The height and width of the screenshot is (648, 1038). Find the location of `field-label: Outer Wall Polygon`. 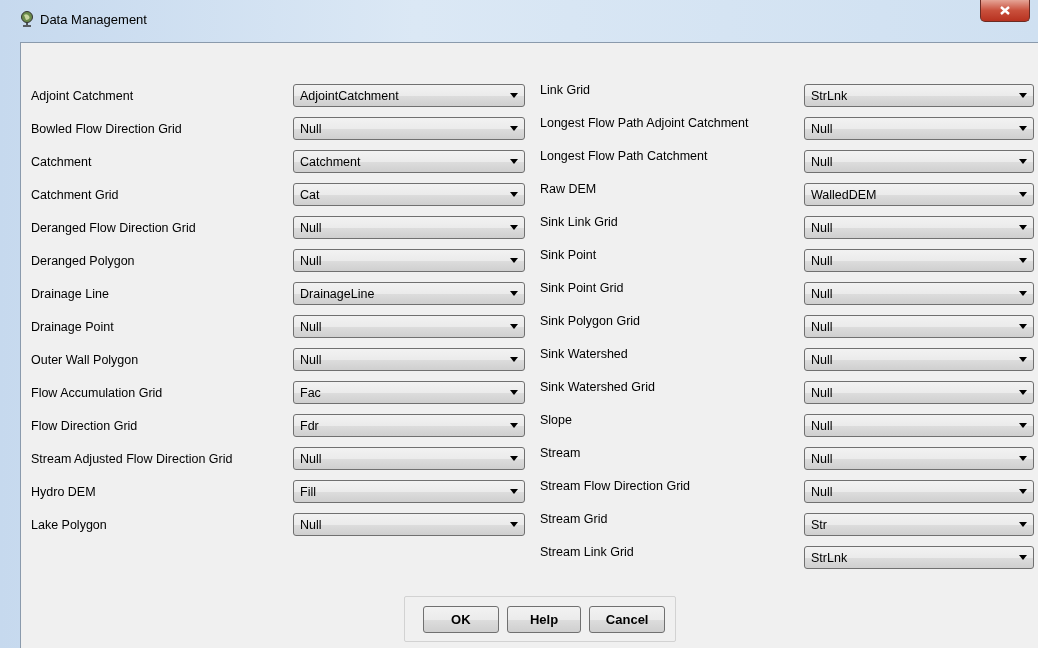

field-label: Outer Wall Polygon is located at coordinates (85, 359).